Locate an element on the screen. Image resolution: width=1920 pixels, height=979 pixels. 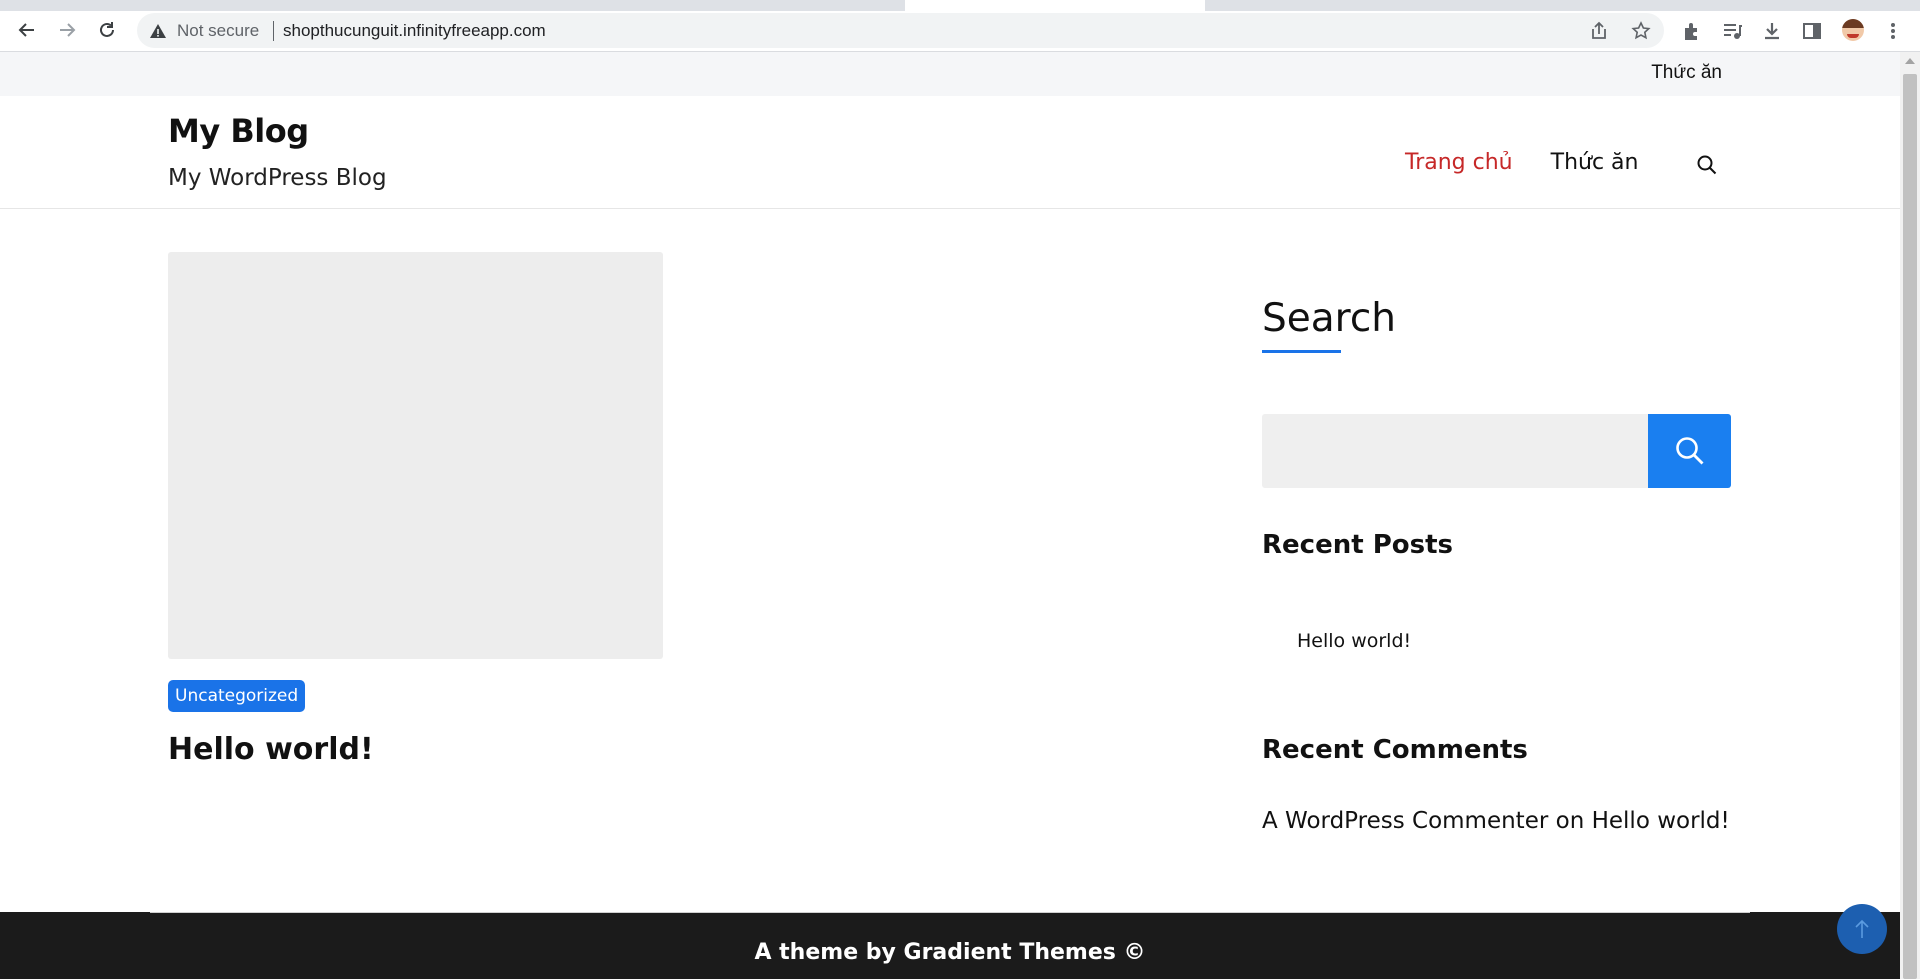
tab-strip is located at coordinates (960, 5).